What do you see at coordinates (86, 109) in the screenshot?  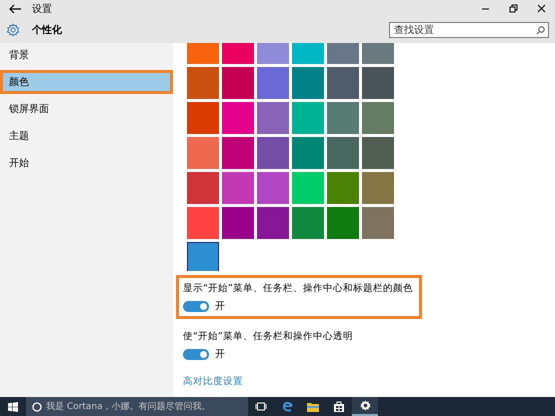 I see `sidebar-item: 锁屏界面` at bounding box center [86, 109].